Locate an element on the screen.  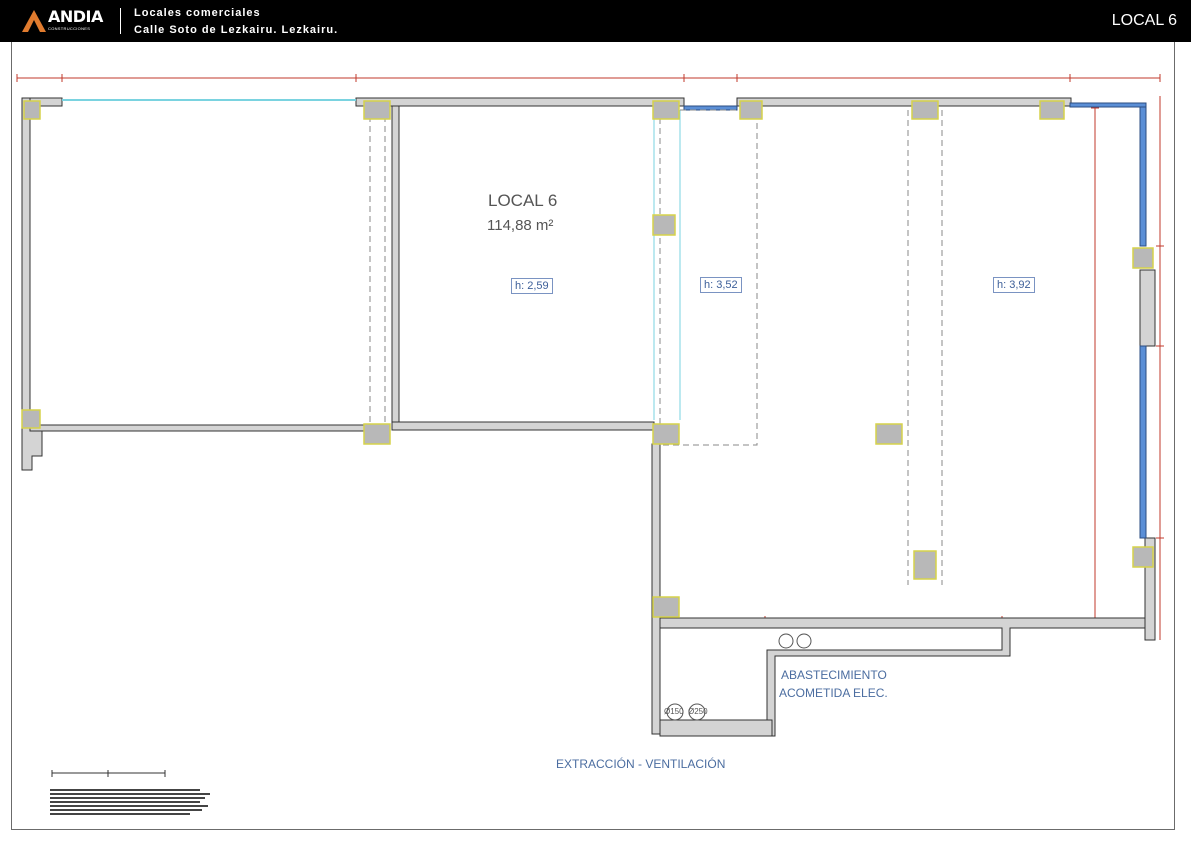
room-area: 114,88 m² is located at coordinates (520, 225).